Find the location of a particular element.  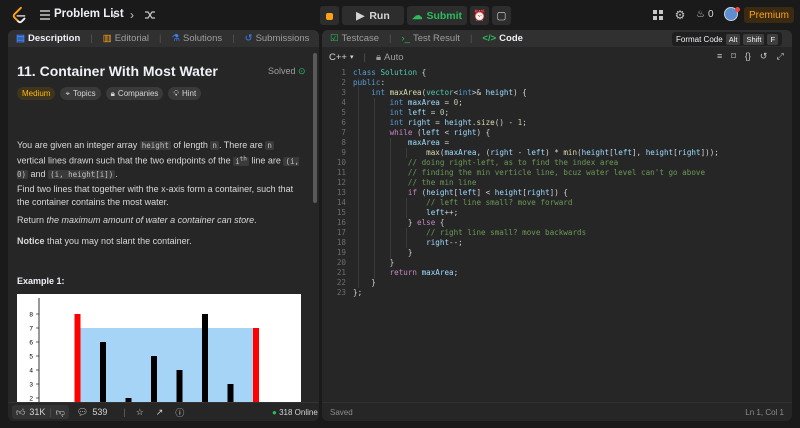

lock-icon: 🔒︎ is located at coordinates (378, 57).